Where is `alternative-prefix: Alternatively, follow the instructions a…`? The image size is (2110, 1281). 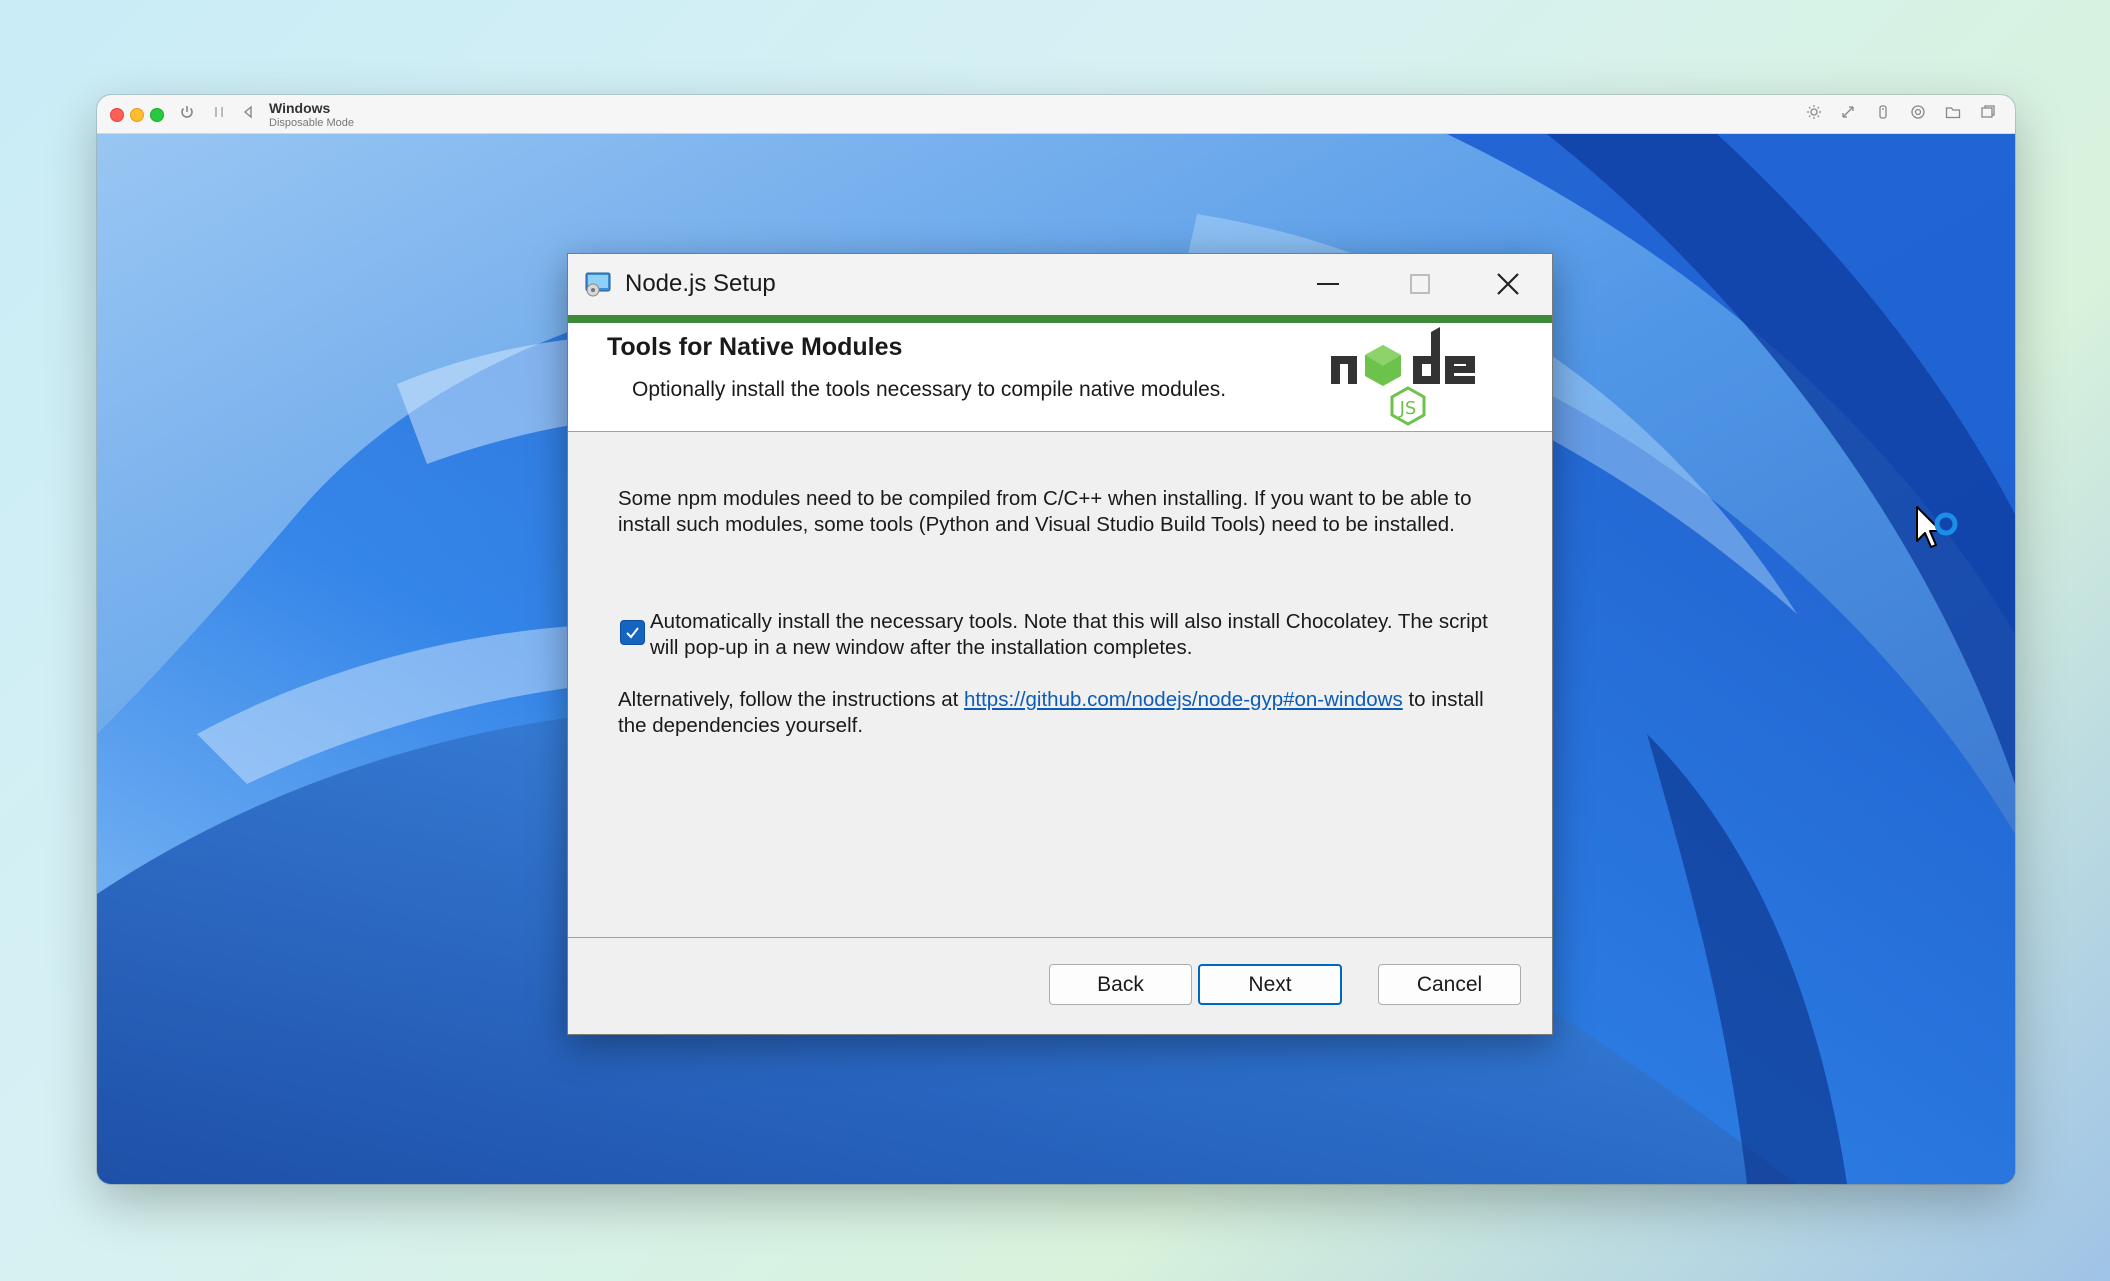 alternative-prefix: Alternatively, follow the instructions a… is located at coordinates (791, 699).